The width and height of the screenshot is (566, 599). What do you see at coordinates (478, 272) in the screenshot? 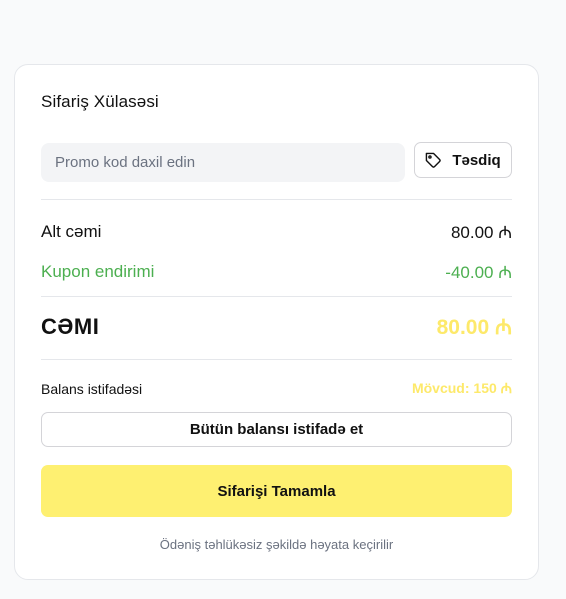
I see `discount-value: -40.00 ₼` at bounding box center [478, 272].